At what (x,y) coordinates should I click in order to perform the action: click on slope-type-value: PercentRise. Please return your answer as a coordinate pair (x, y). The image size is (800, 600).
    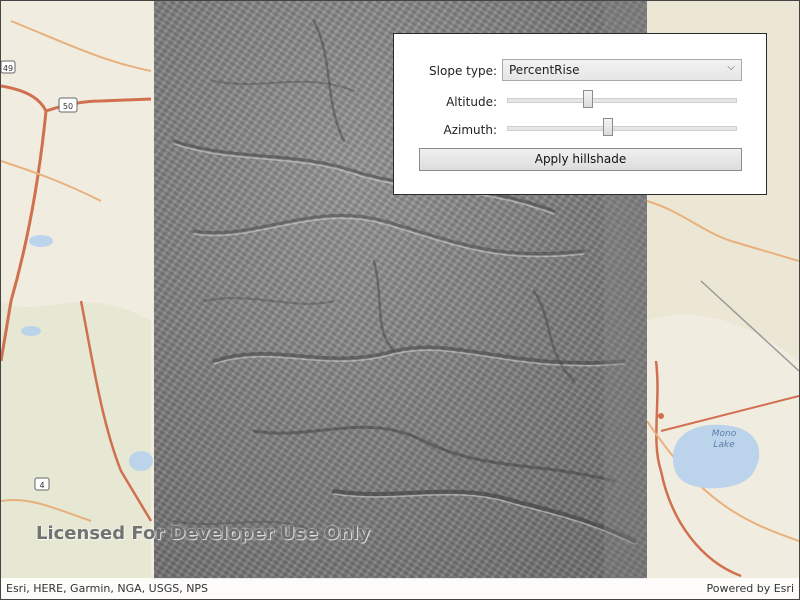
    Looking at the image, I should click on (544, 70).